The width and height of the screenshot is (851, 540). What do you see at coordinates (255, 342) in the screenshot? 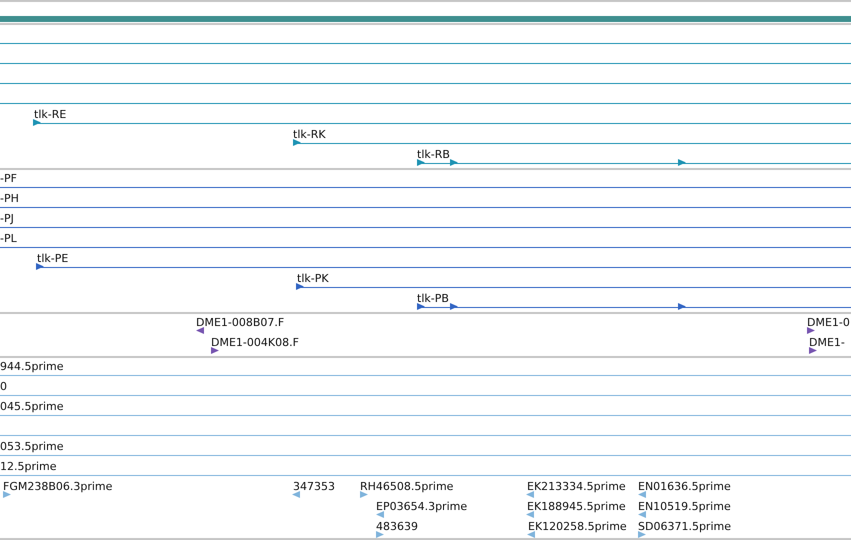
I see `feature-label: DME1-004K08.F` at bounding box center [255, 342].